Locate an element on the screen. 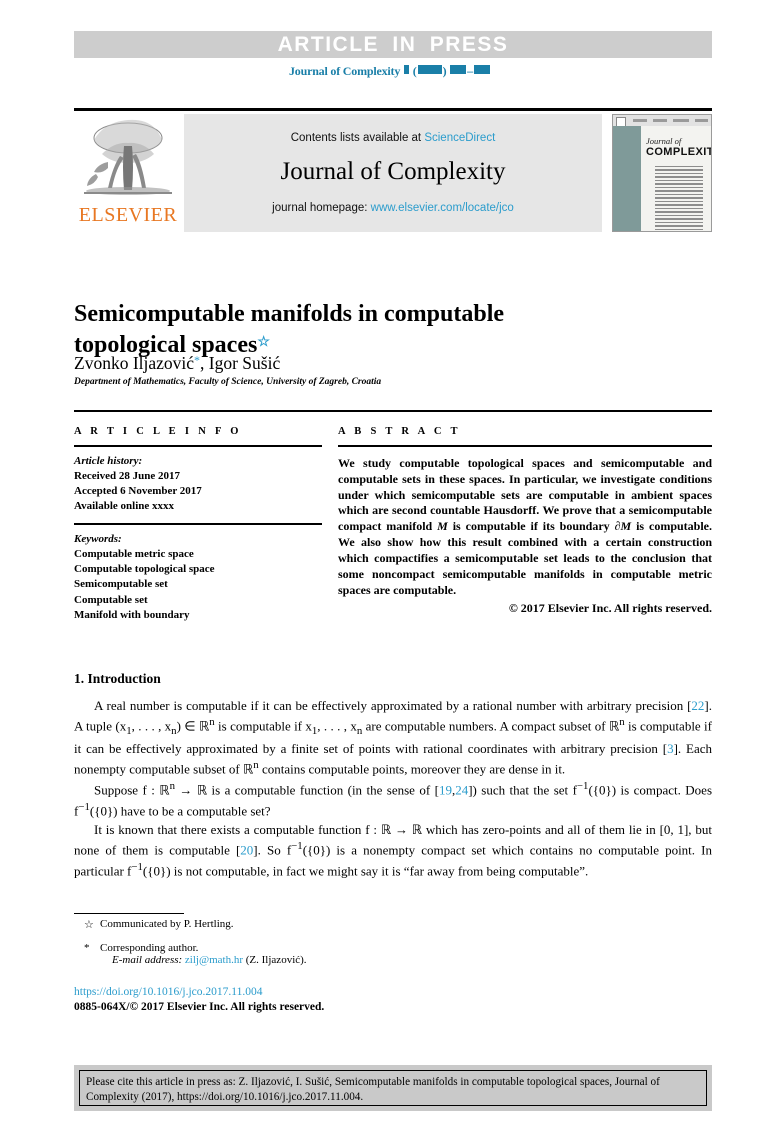 The height and width of the screenshot is (1134, 780). cover-journal-of-label: Journal of is located at coordinates (664, 141).